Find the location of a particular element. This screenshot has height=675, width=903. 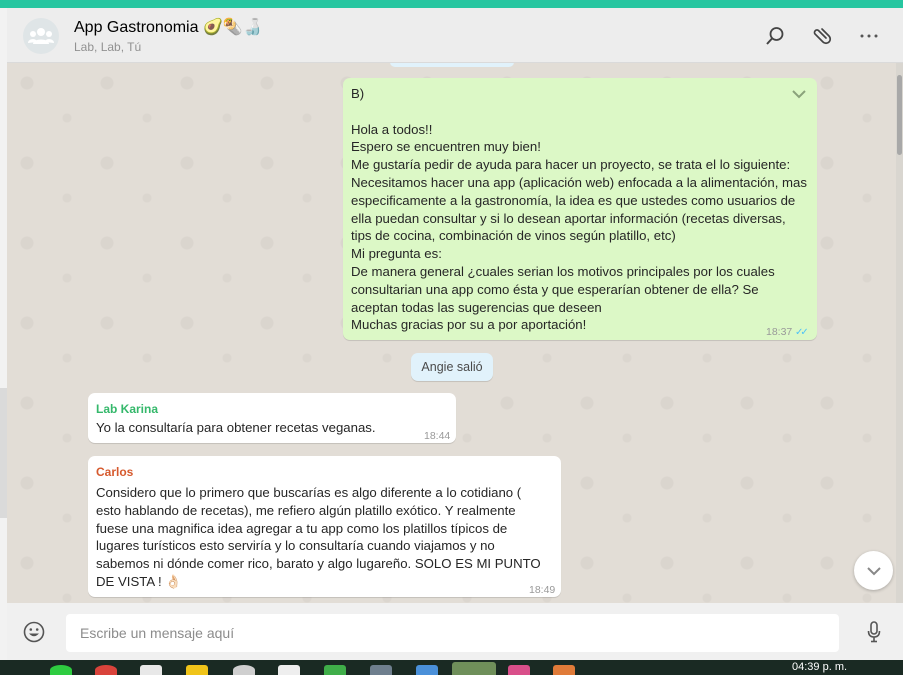

scrollbar-thumb is located at coordinates (899, 115).